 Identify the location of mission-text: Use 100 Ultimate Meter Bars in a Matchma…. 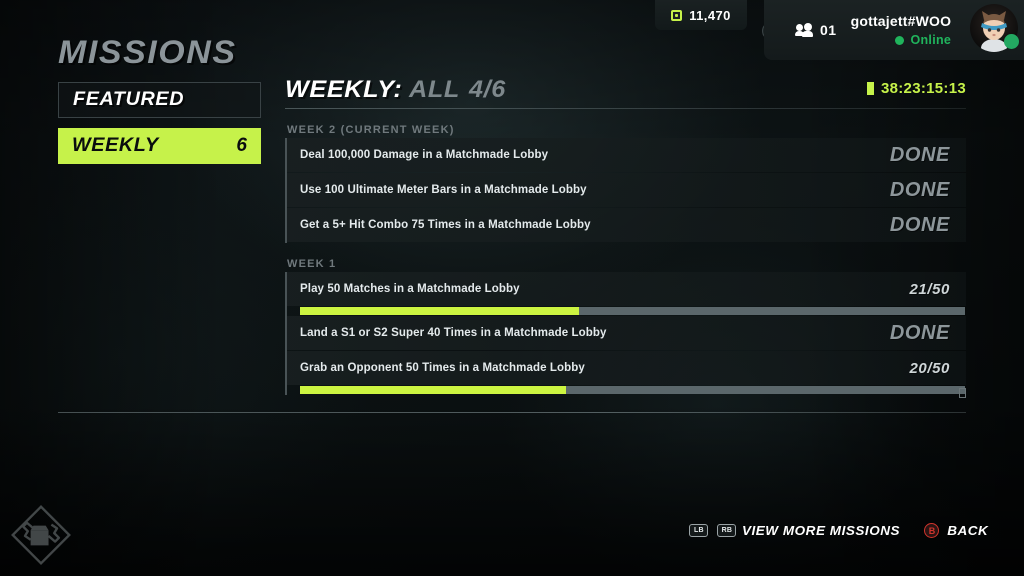
(443, 190).